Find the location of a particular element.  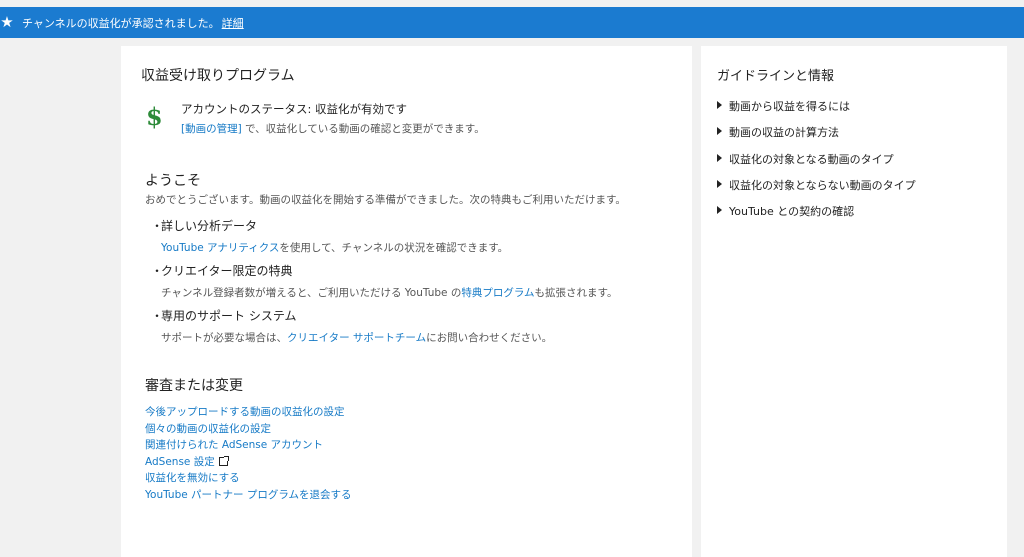

benefit-title: 詳しい分析データ is located at coordinates (209, 226).